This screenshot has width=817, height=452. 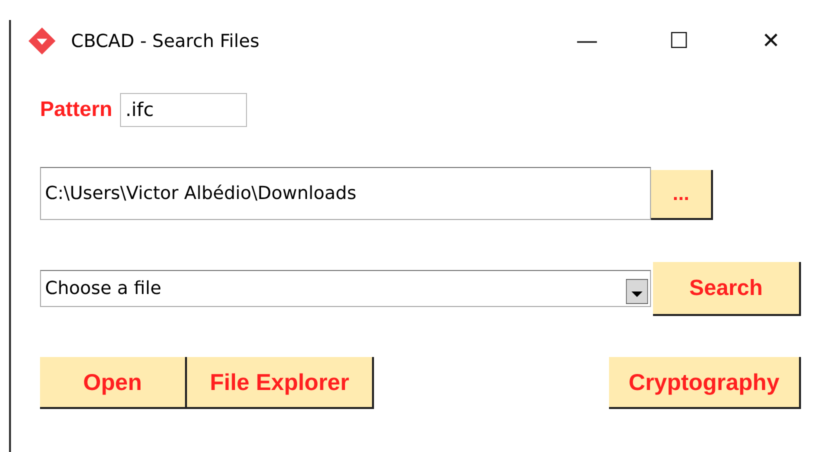 I want to click on app-logo-icon, so click(x=42, y=41).